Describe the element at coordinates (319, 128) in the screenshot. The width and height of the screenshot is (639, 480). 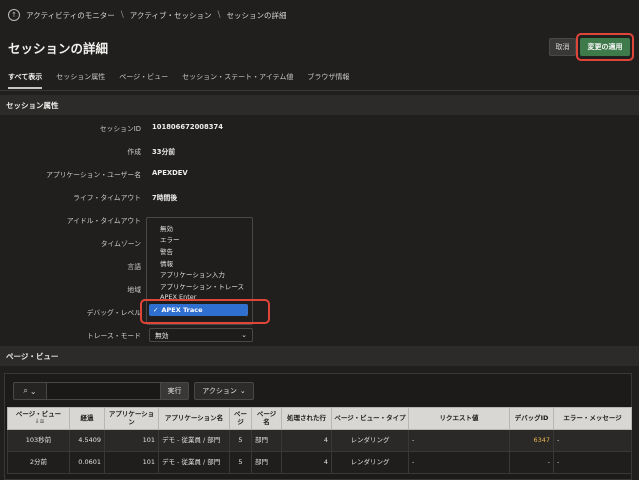
I see `attr-row-session-id: セッションID 101806672008374` at that location.